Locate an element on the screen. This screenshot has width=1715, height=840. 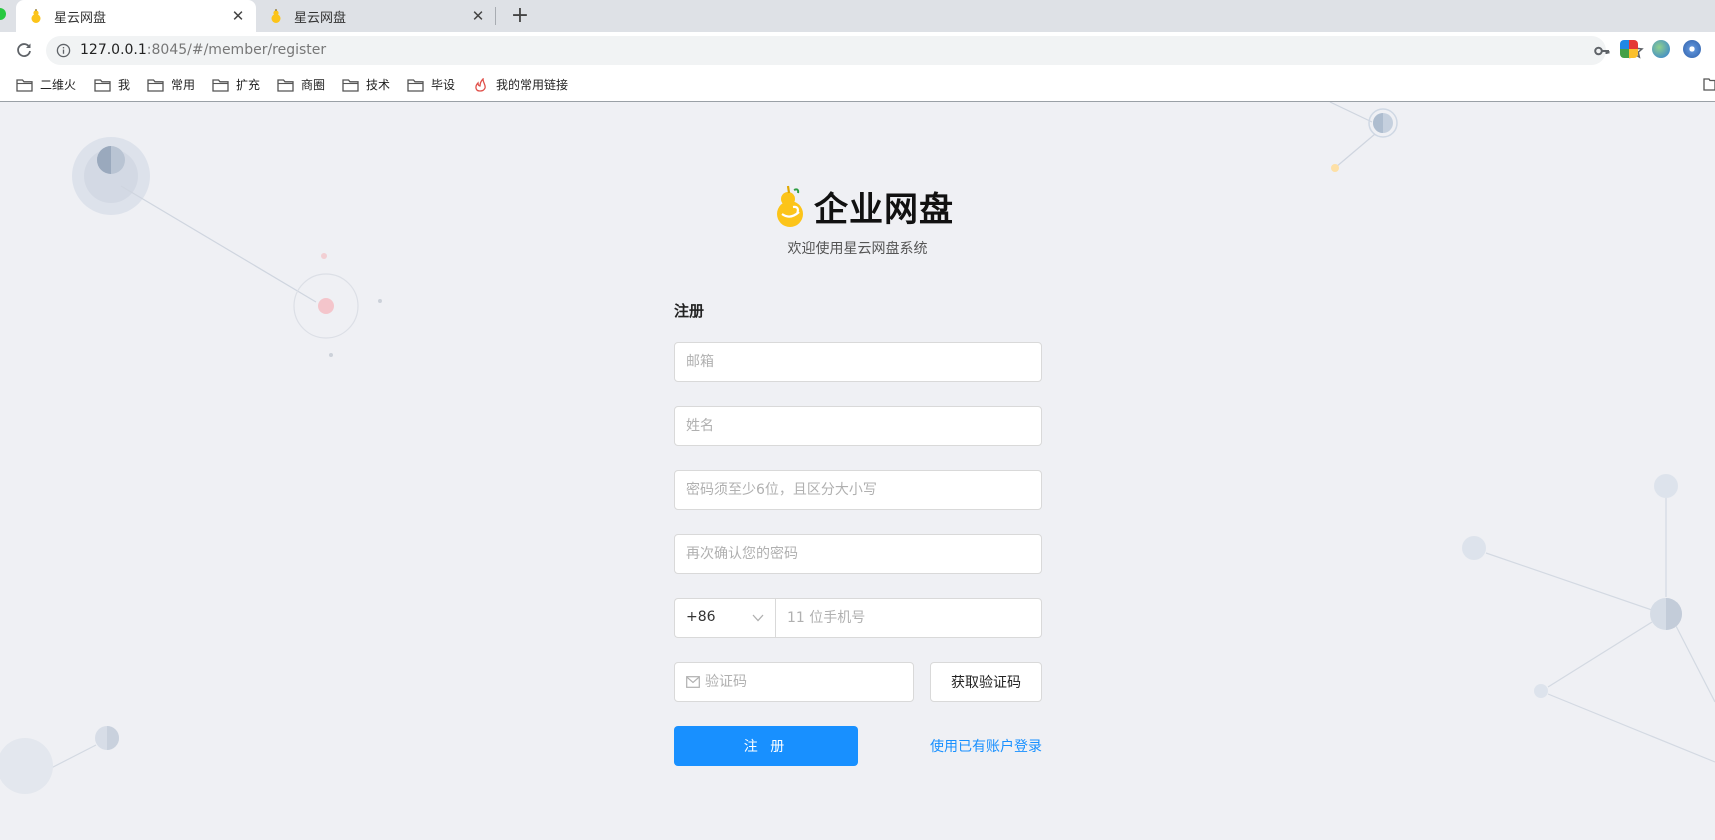
browser-tab-strip: 星云网盘 ✕ 星云网盘 ✕ + is located at coordinates (857, 16).